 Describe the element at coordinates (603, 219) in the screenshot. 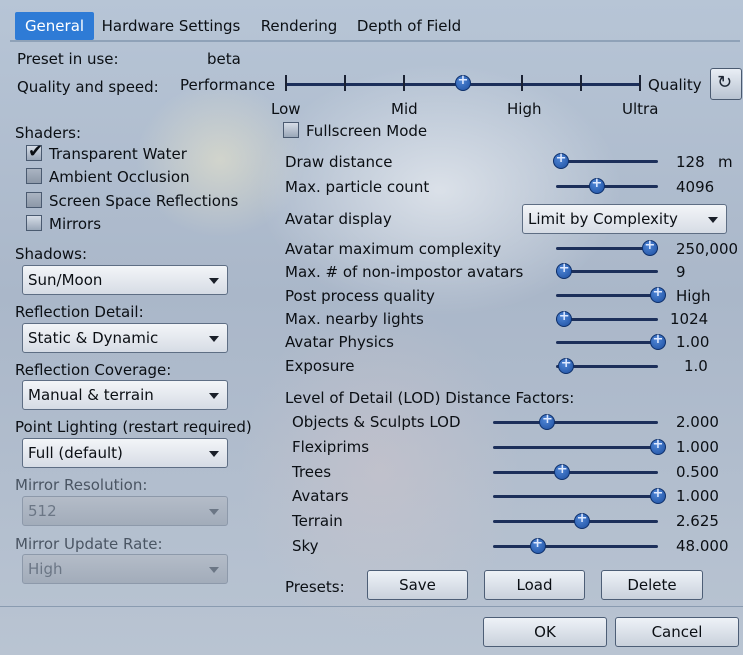

I see `avatar-display-value: Limit by Complexity` at that location.